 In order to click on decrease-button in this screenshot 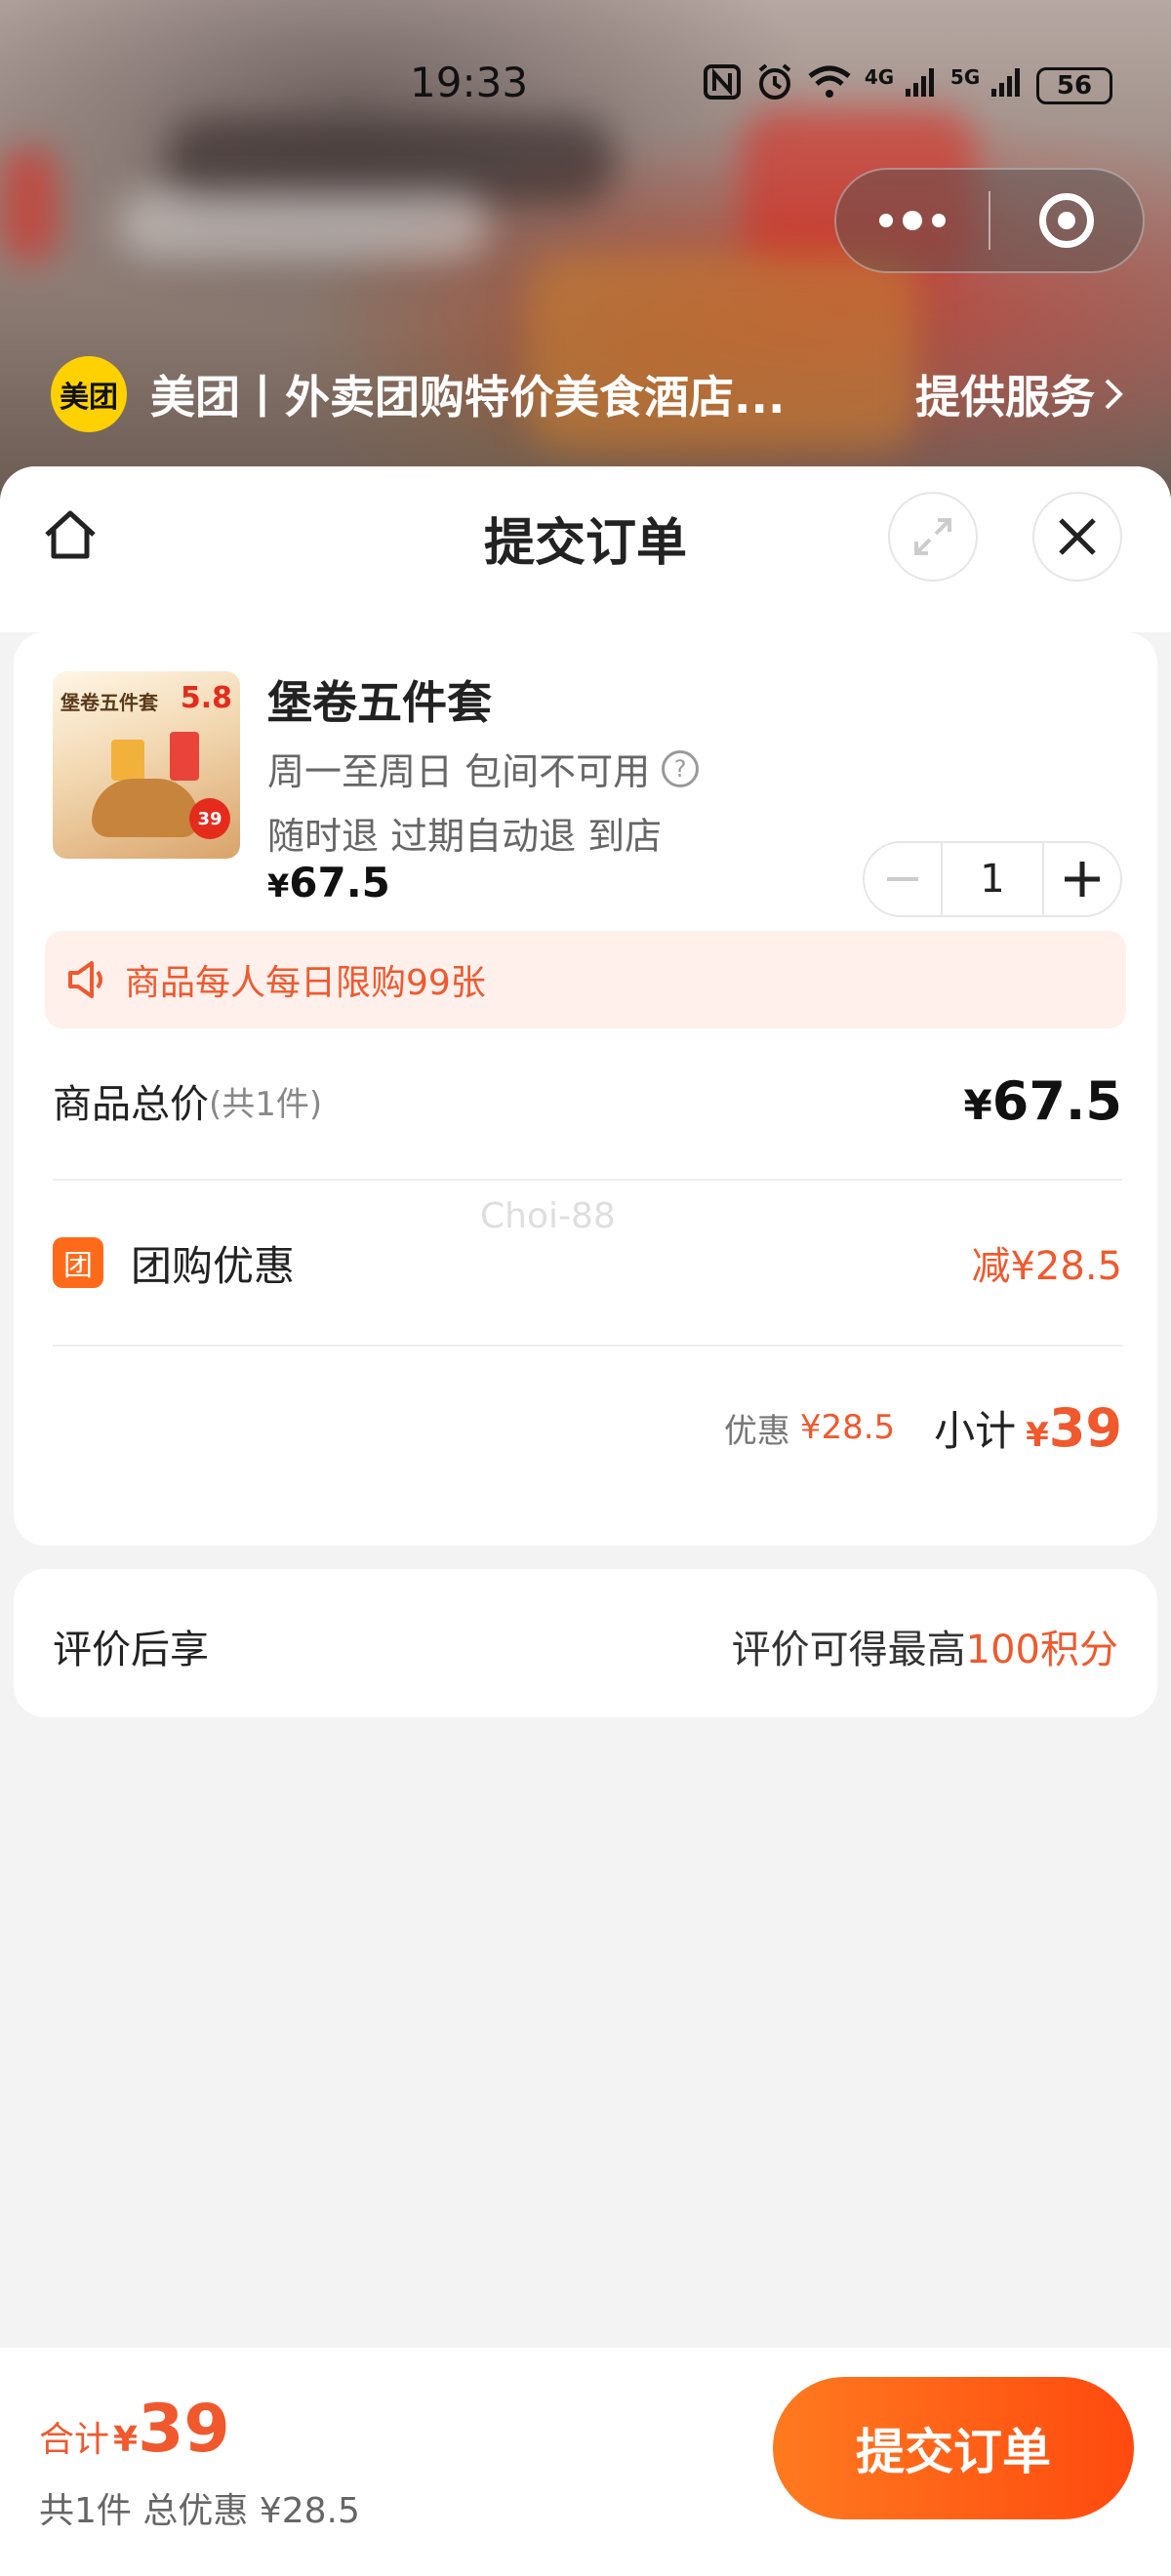, I will do `click(903, 879)`.